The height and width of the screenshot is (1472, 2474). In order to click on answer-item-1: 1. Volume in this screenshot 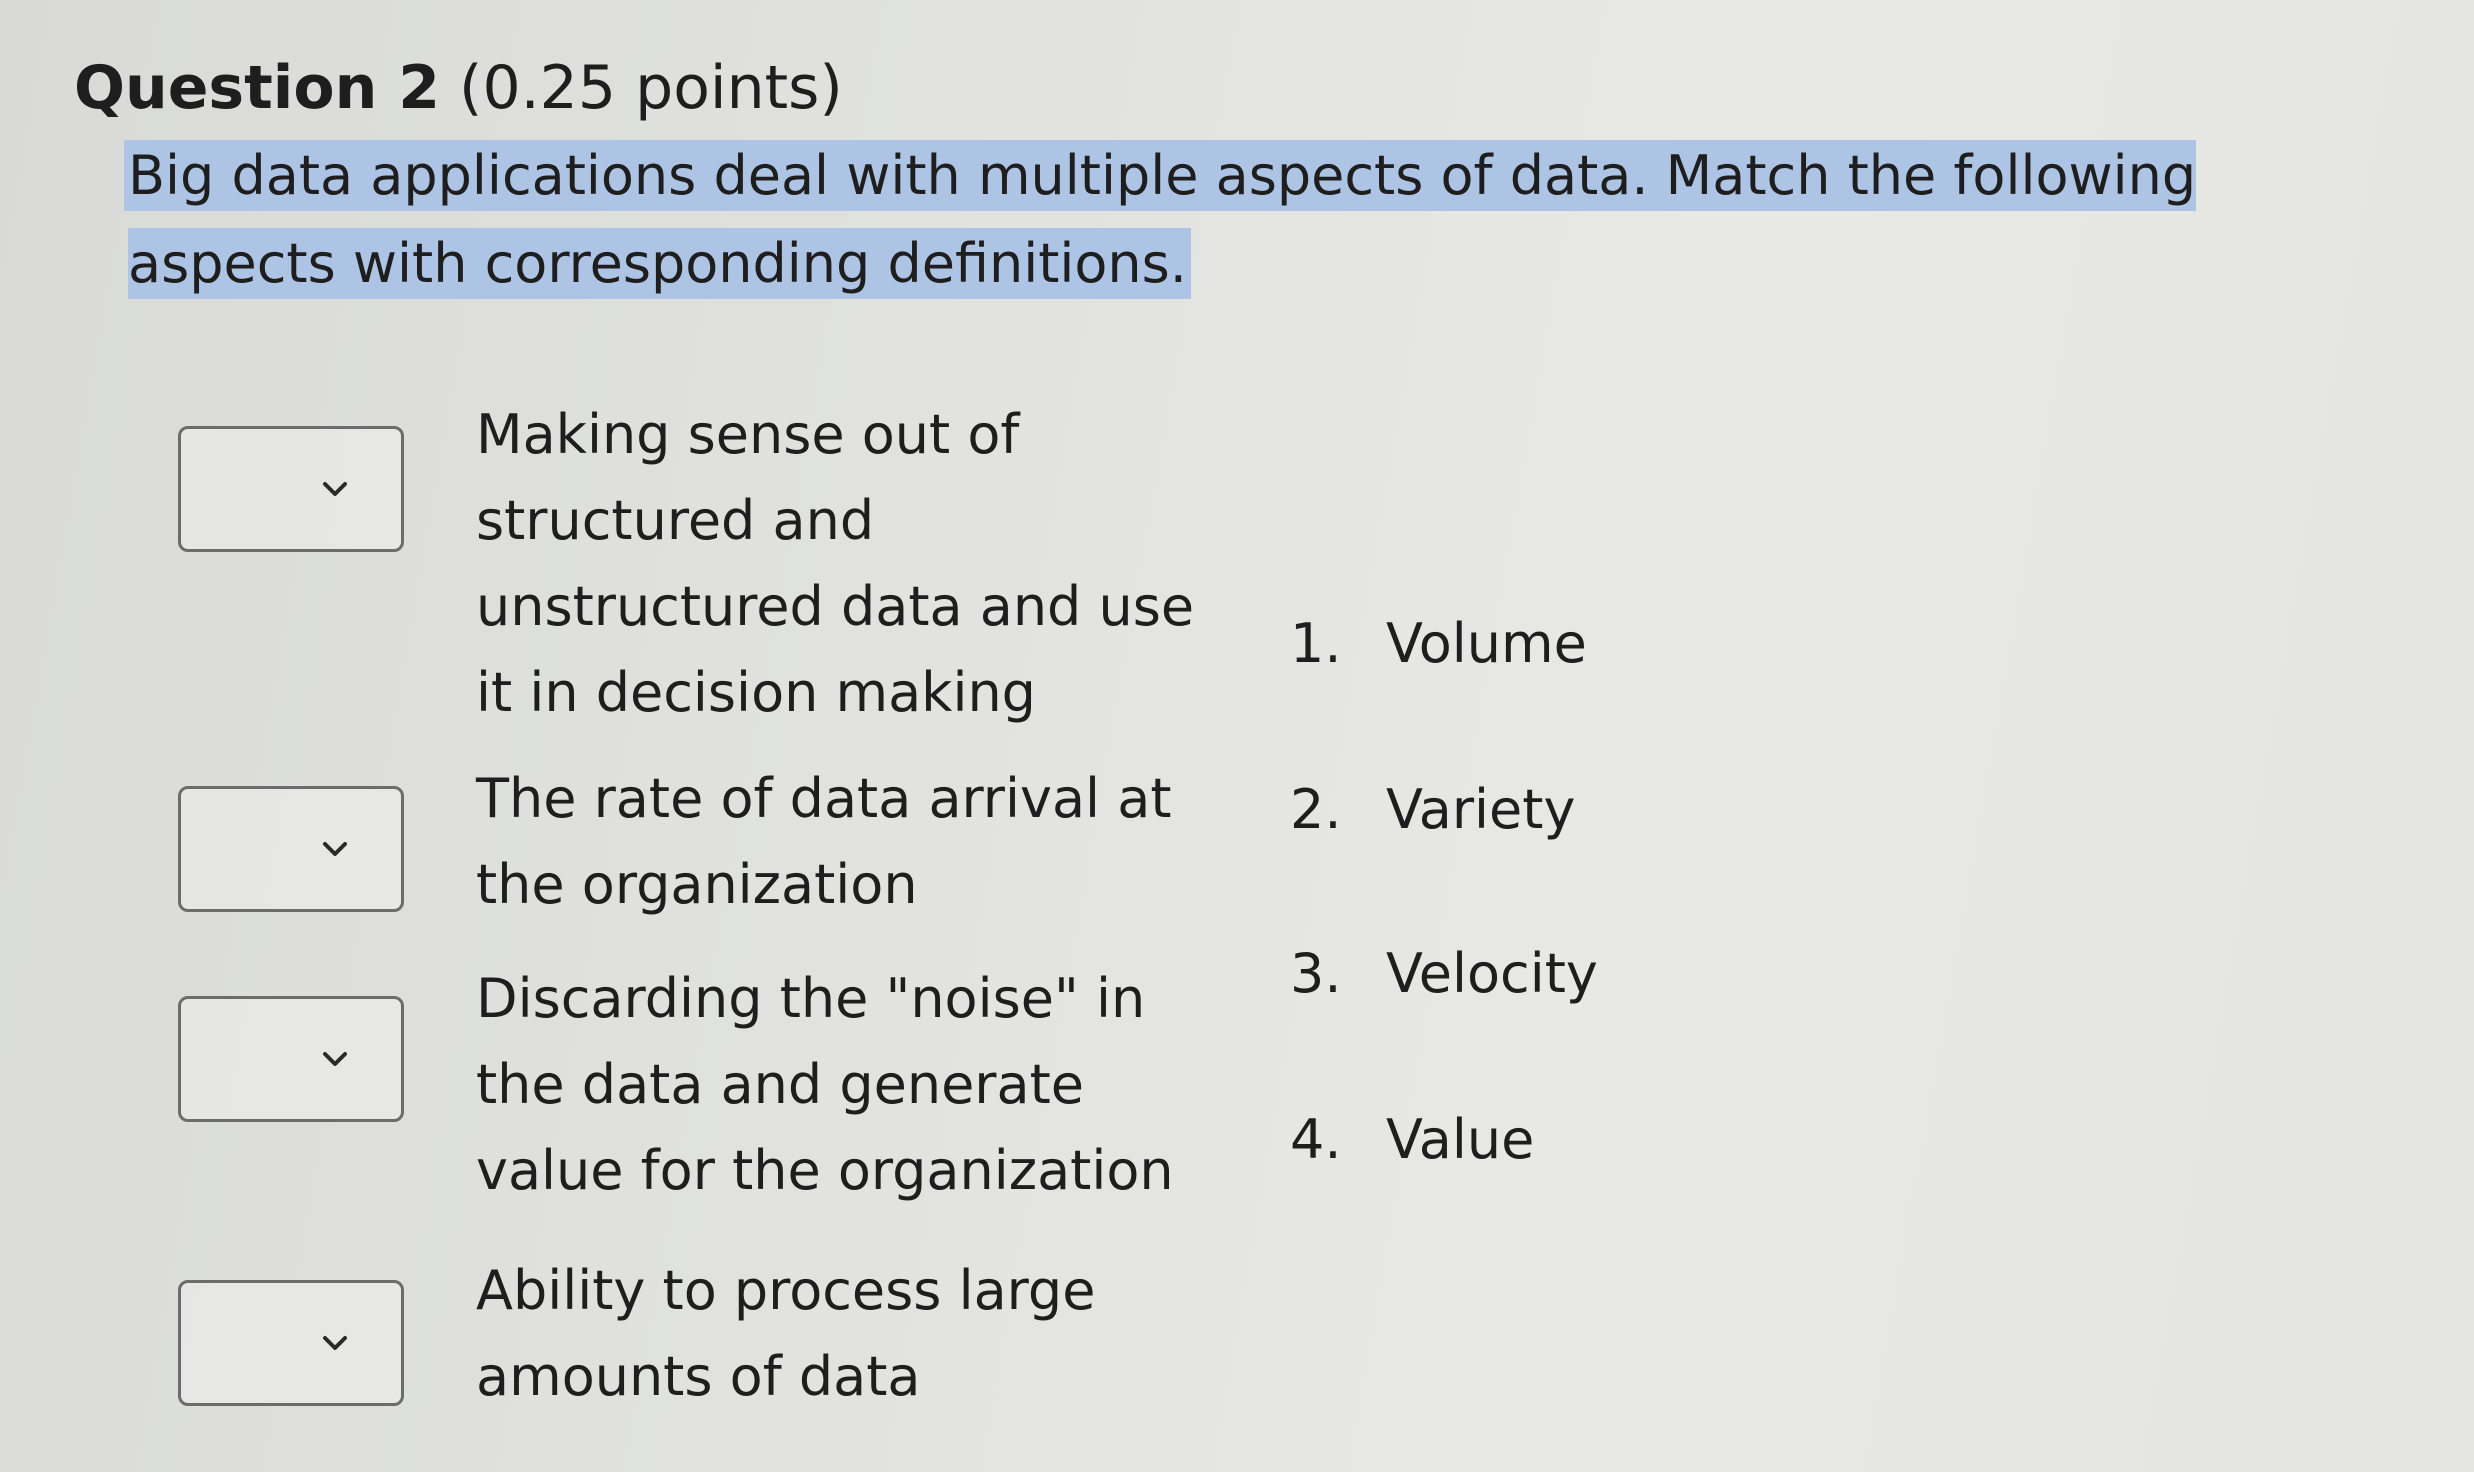, I will do `click(1438, 644)`.